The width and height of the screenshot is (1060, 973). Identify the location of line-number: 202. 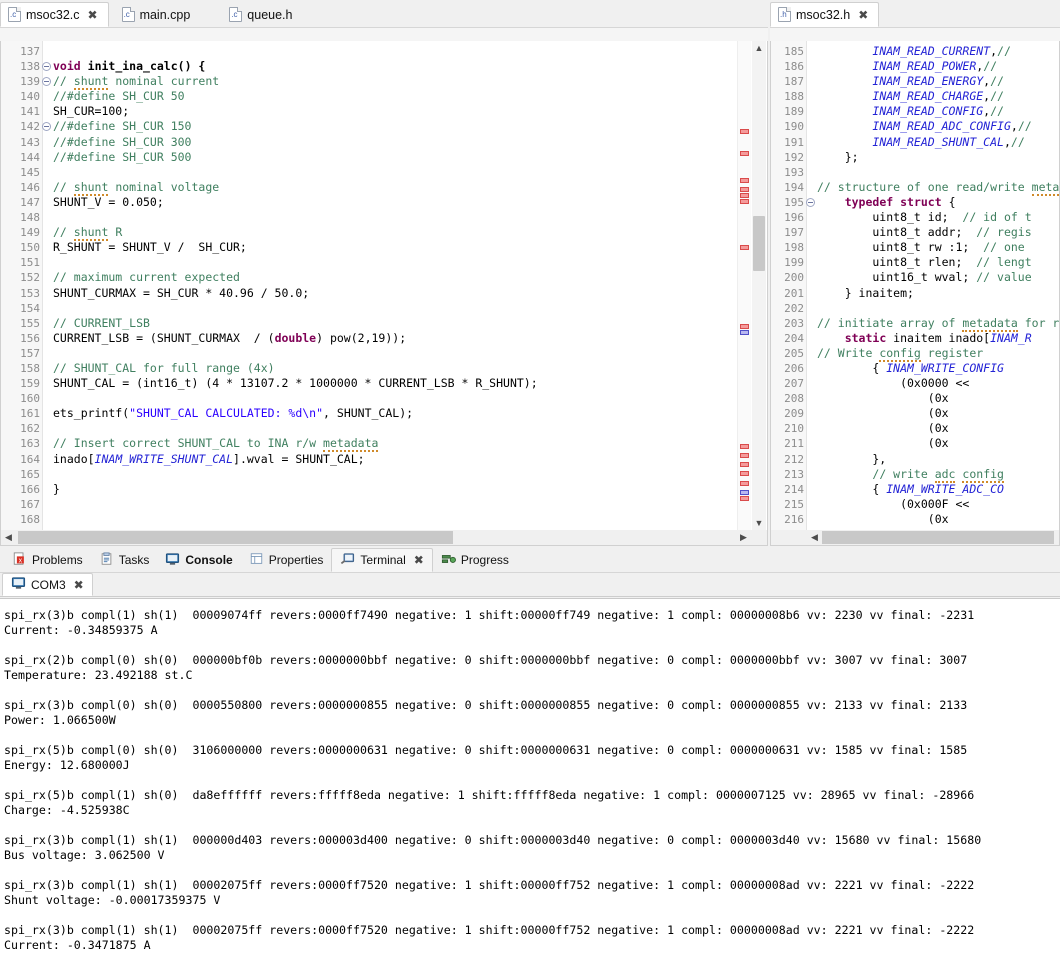
(794, 308).